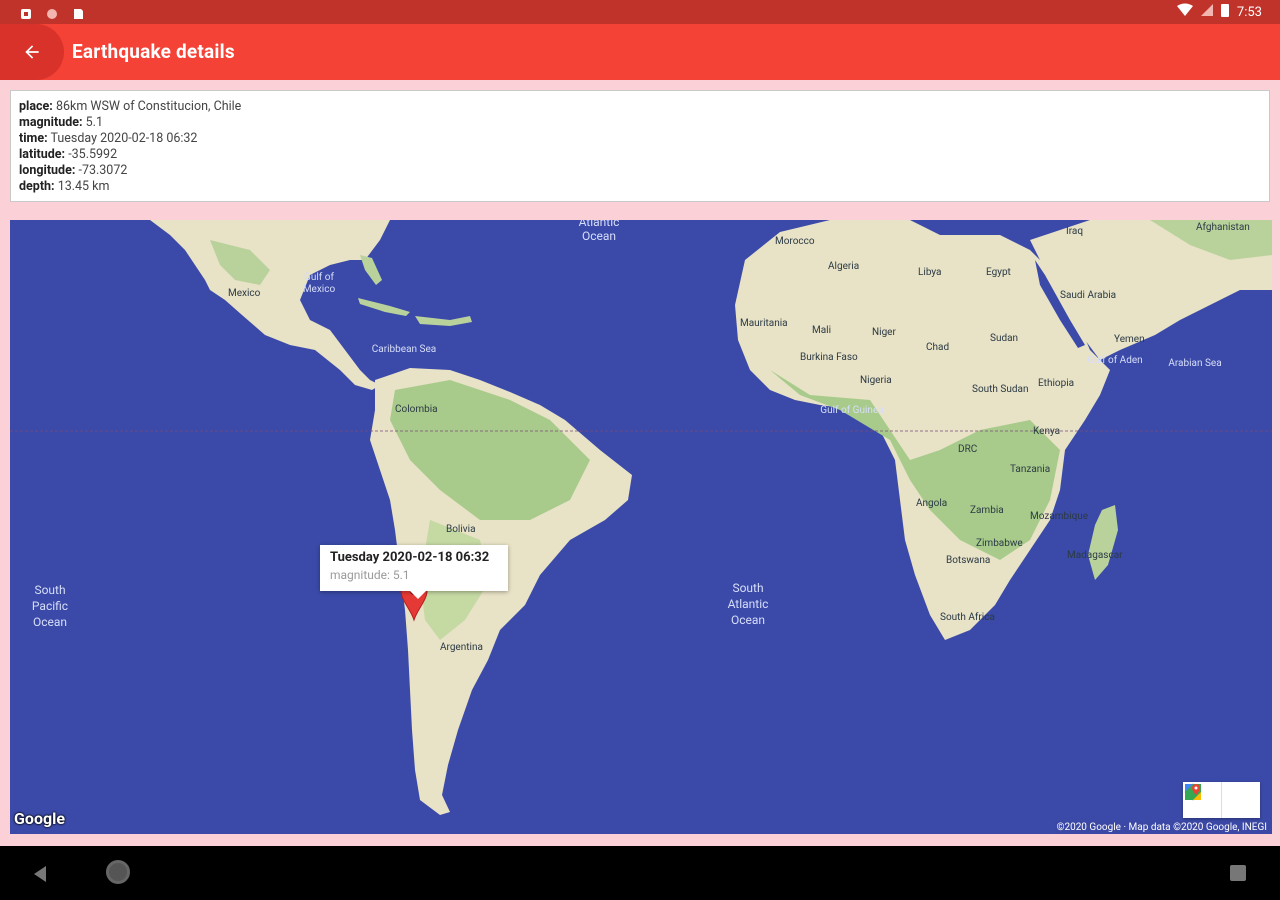 The image size is (1280, 900). Describe the element at coordinates (968, 449) in the screenshot. I see `map-label-drc: DRC` at that location.